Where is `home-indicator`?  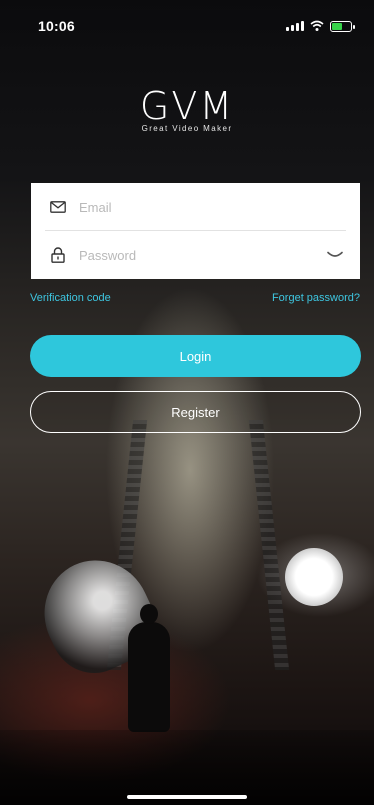 home-indicator is located at coordinates (187, 797).